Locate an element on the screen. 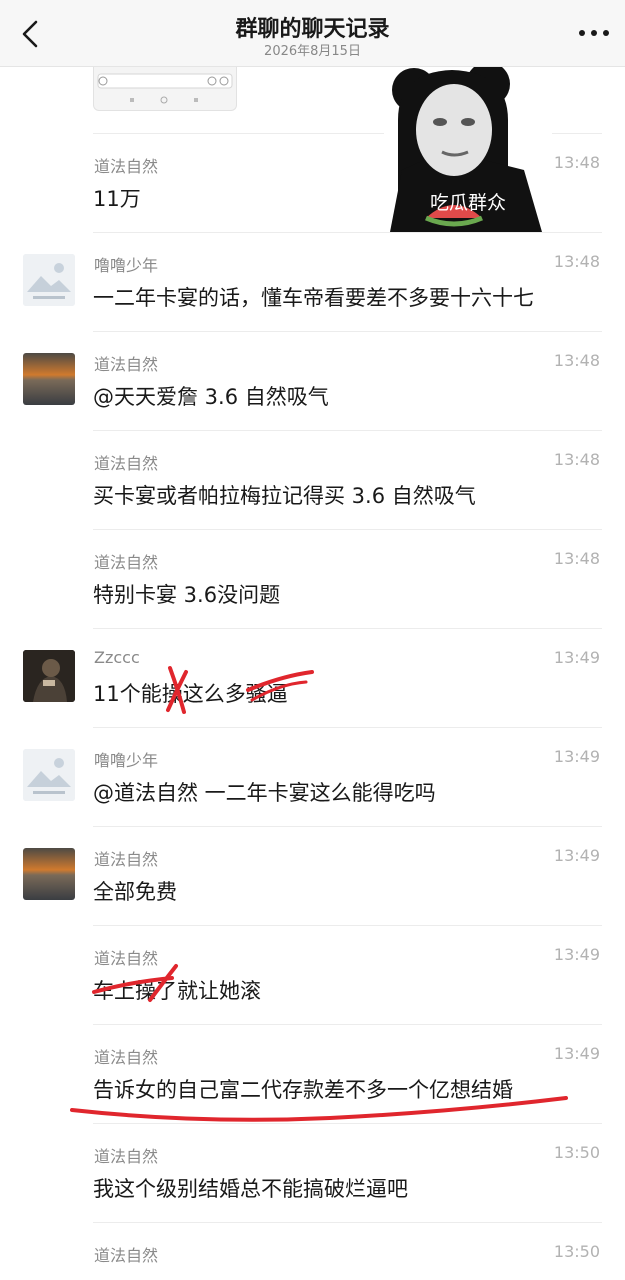 The image size is (625, 1280). message-row: 道法自然 13:49 全部免费 is located at coordinates (312, 875).